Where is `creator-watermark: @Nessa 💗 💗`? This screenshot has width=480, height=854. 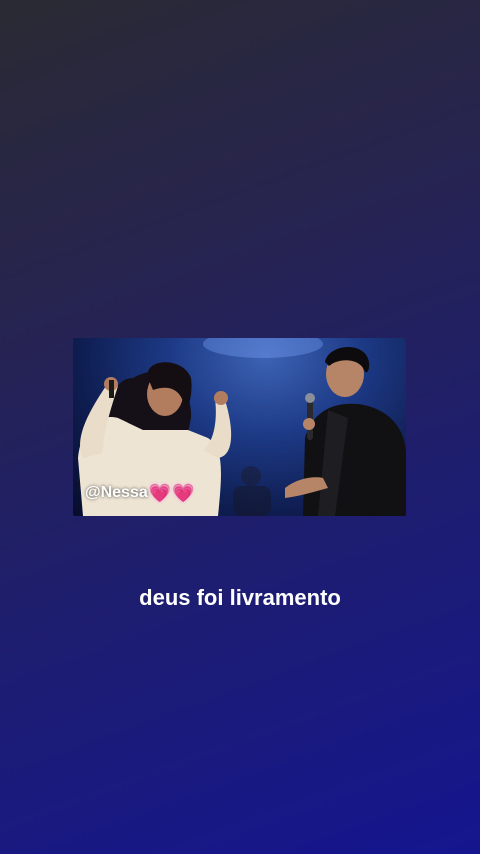 creator-watermark: @Nessa 💗 💗 is located at coordinates (140, 493).